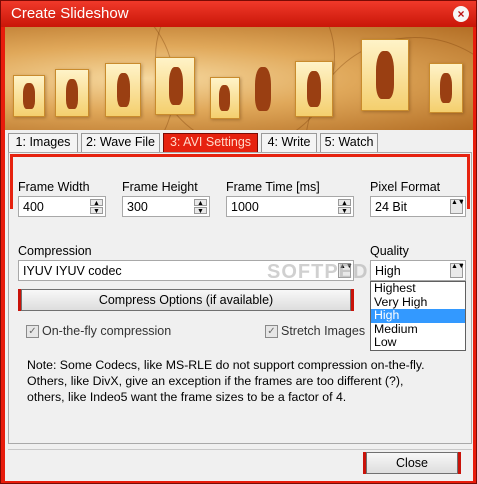 This screenshot has width=477, height=484. What do you see at coordinates (137, 207) in the screenshot?
I see `frame-height-value: 300` at bounding box center [137, 207].